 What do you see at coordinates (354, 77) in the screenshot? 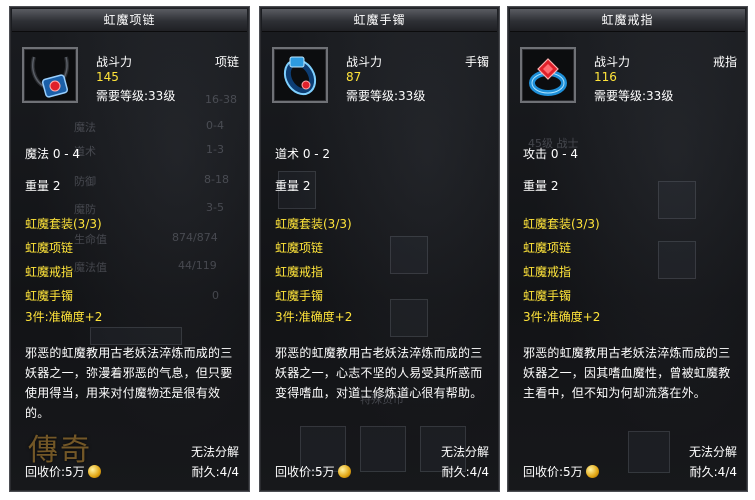
I see `combat-power-value: 87` at bounding box center [354, 77].